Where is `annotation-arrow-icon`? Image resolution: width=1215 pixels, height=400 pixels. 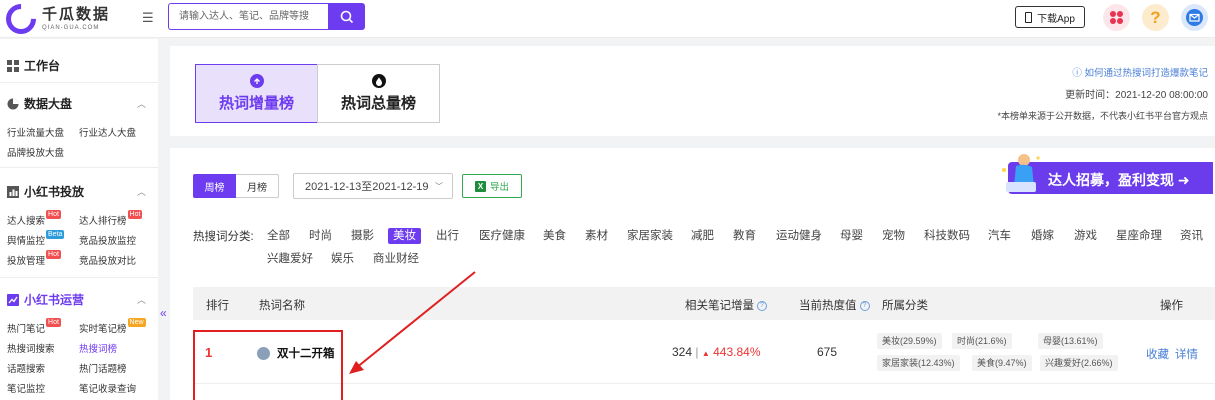
annotation-arrow-icon is located at coordinates (412, 322).